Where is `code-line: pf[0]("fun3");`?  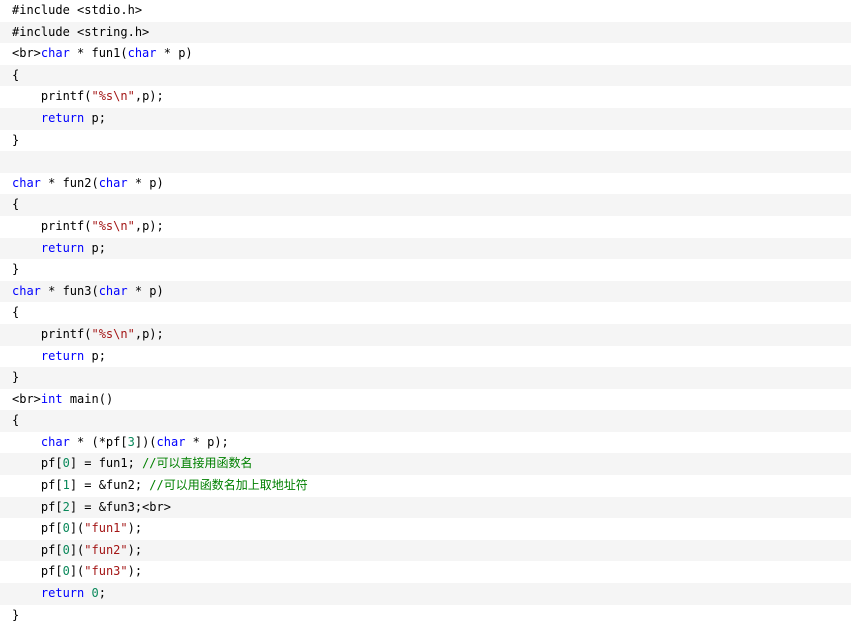
code-line: pf[0]("fun3"); is located at coordinates (425, 572).